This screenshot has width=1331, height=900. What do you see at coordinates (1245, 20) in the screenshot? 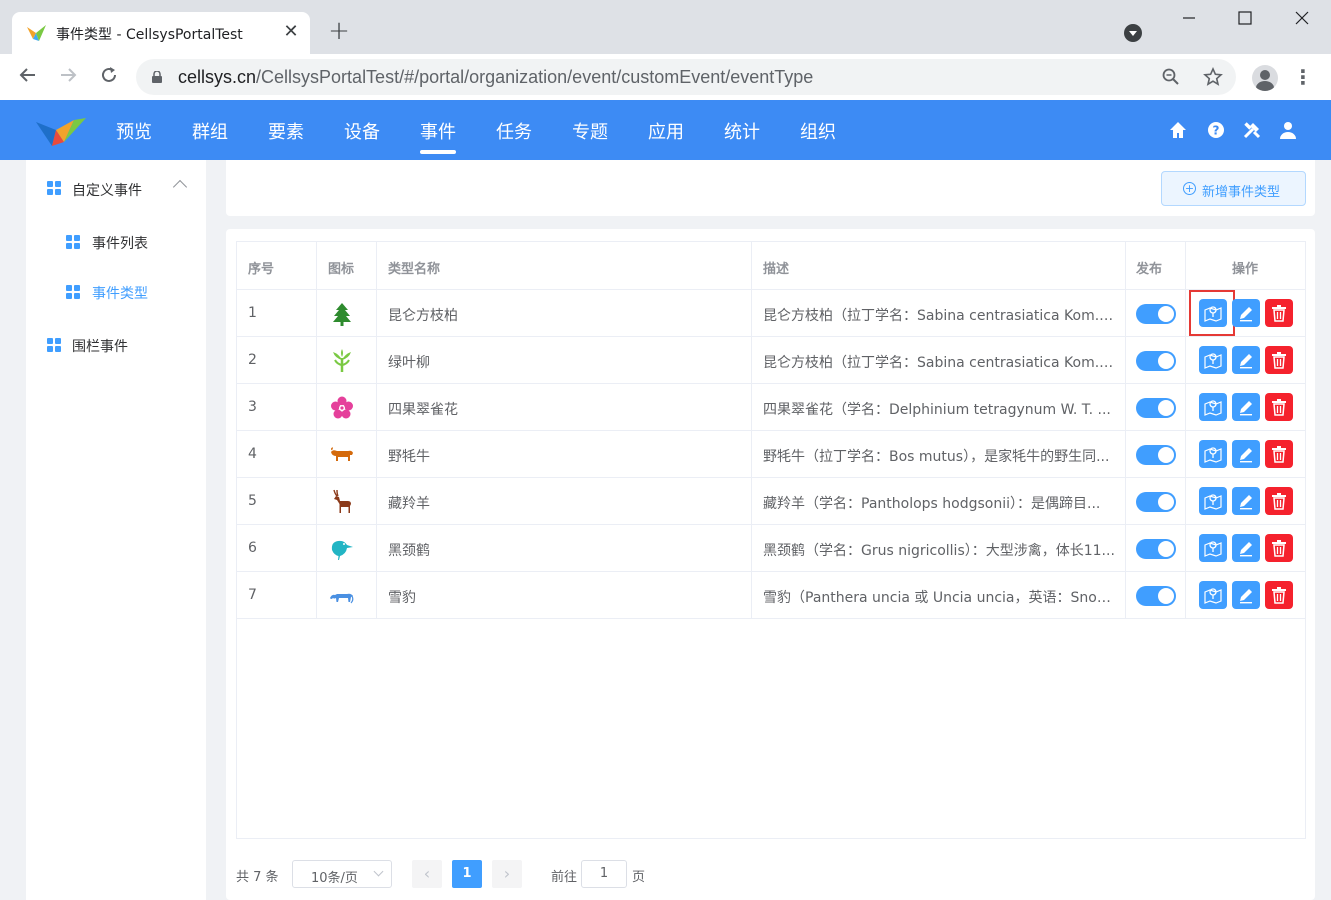
I see `maximize-icon` at bounding box center [1245, 20].